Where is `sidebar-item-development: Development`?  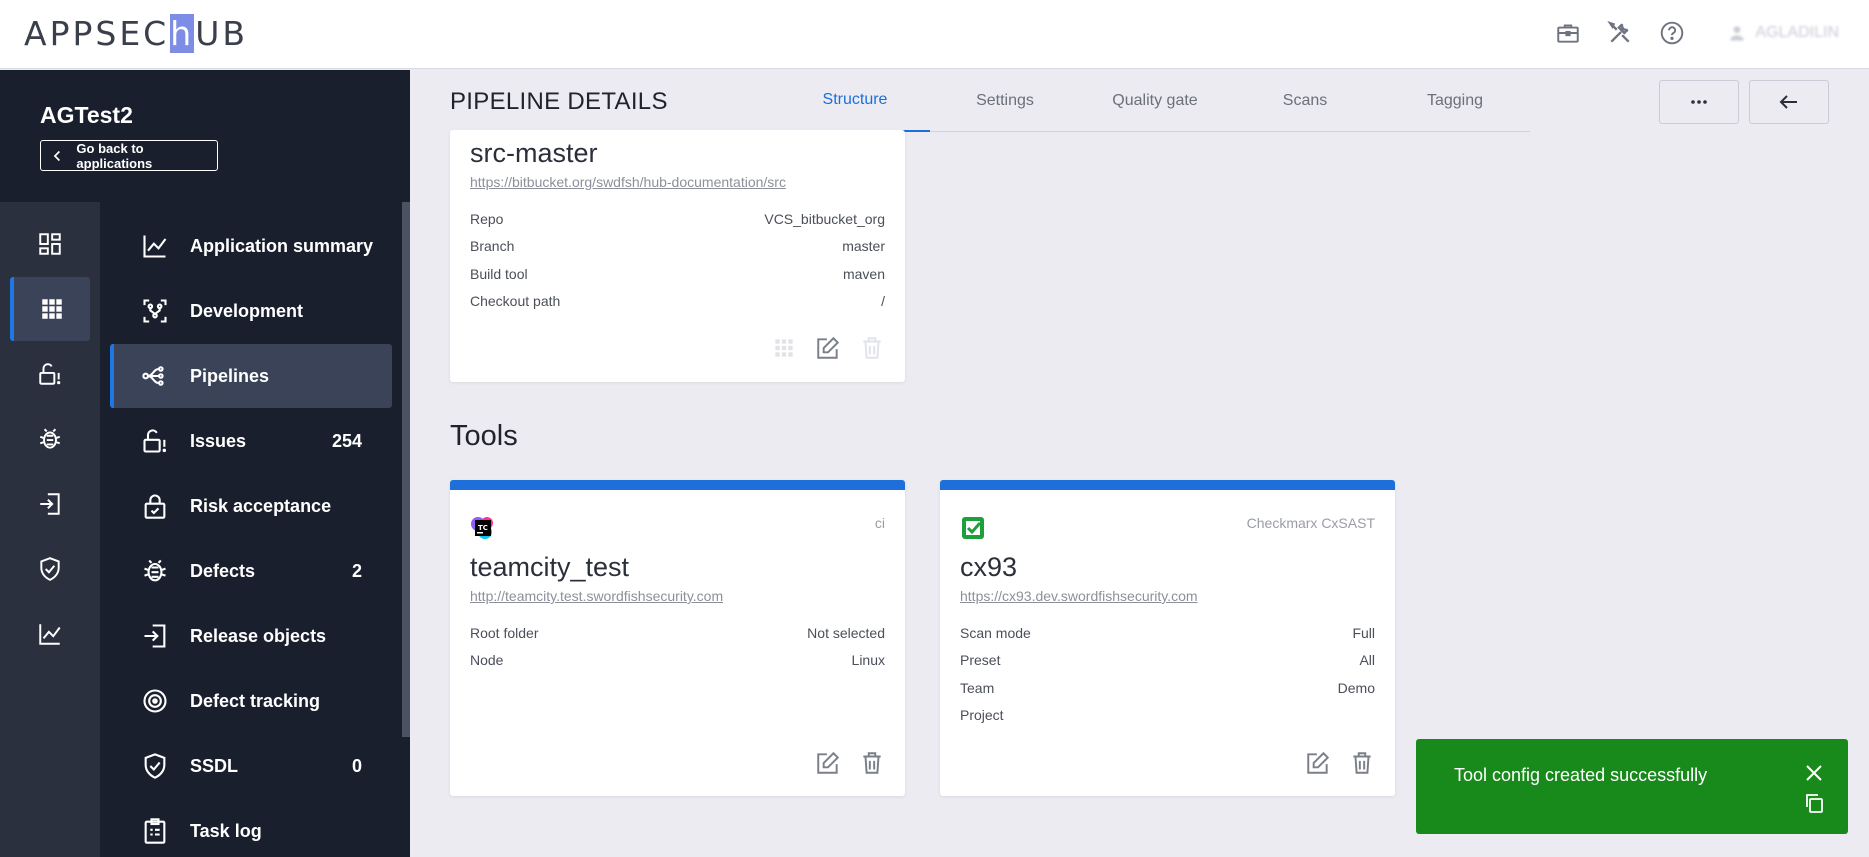
sidebar-item-development: Development is located at coordinates (251, 311).